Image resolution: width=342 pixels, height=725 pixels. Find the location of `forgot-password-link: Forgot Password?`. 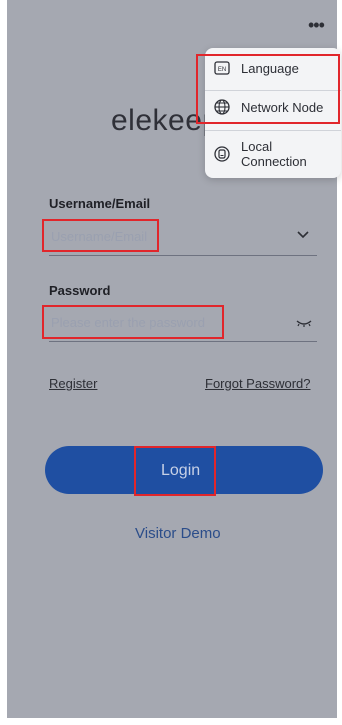

forgot-password-link: Forgot Password? is located at coordinates (258, 383).